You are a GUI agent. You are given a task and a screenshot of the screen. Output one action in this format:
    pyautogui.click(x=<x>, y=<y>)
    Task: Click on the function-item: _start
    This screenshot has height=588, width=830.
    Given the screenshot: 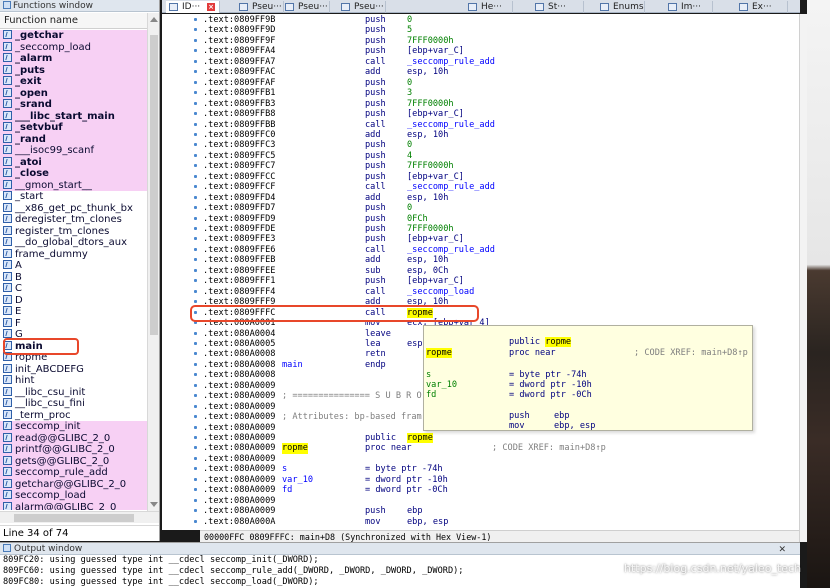 What is the action you would take?
    pyautogui.click(x=73, y=197)
    